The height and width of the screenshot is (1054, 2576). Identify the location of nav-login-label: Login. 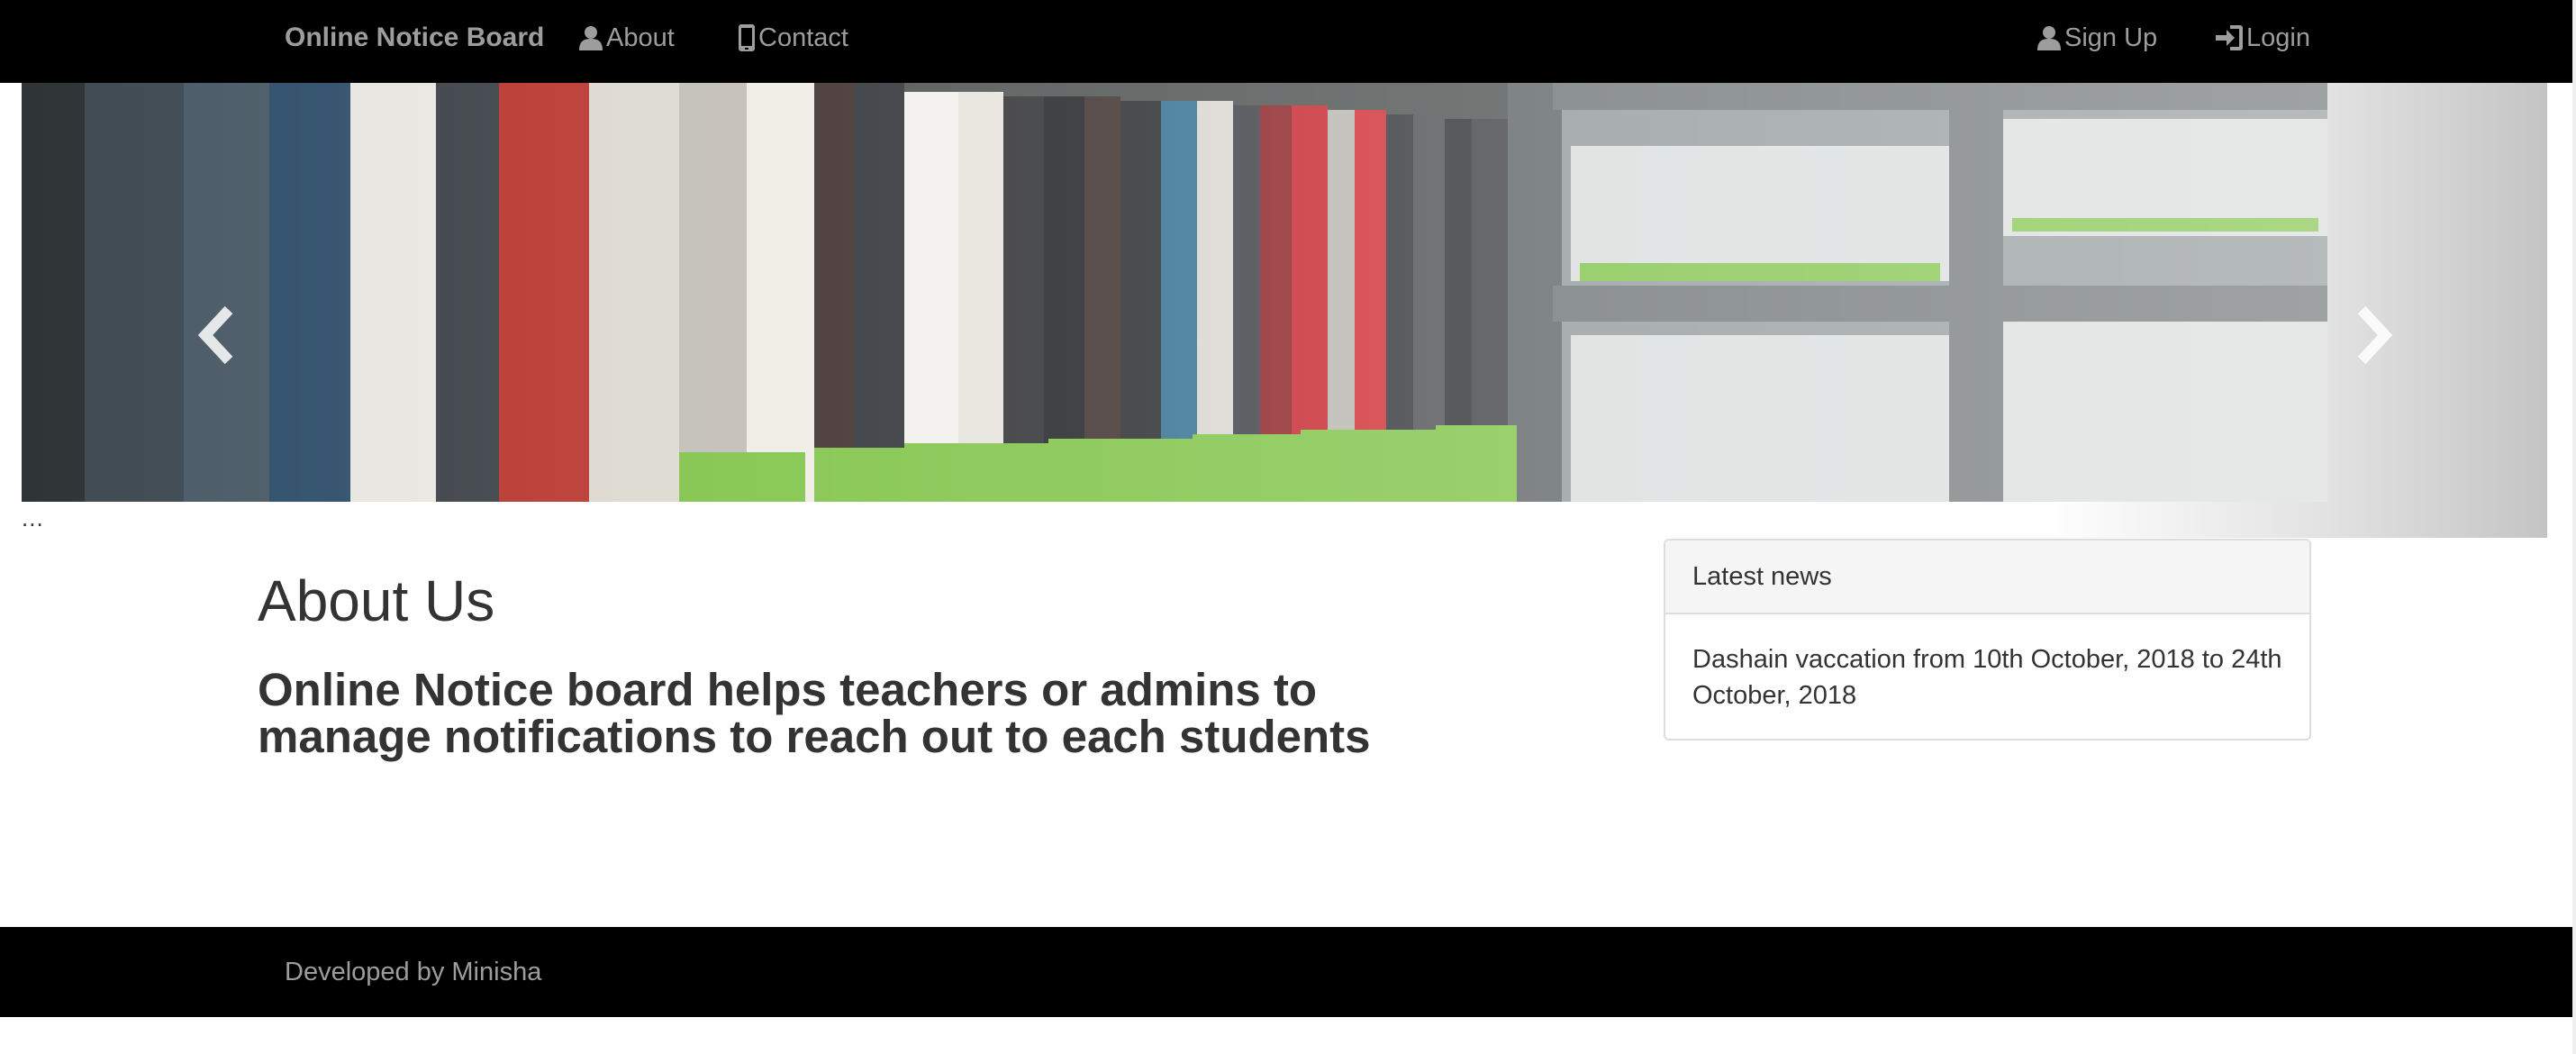
(2278, 38).